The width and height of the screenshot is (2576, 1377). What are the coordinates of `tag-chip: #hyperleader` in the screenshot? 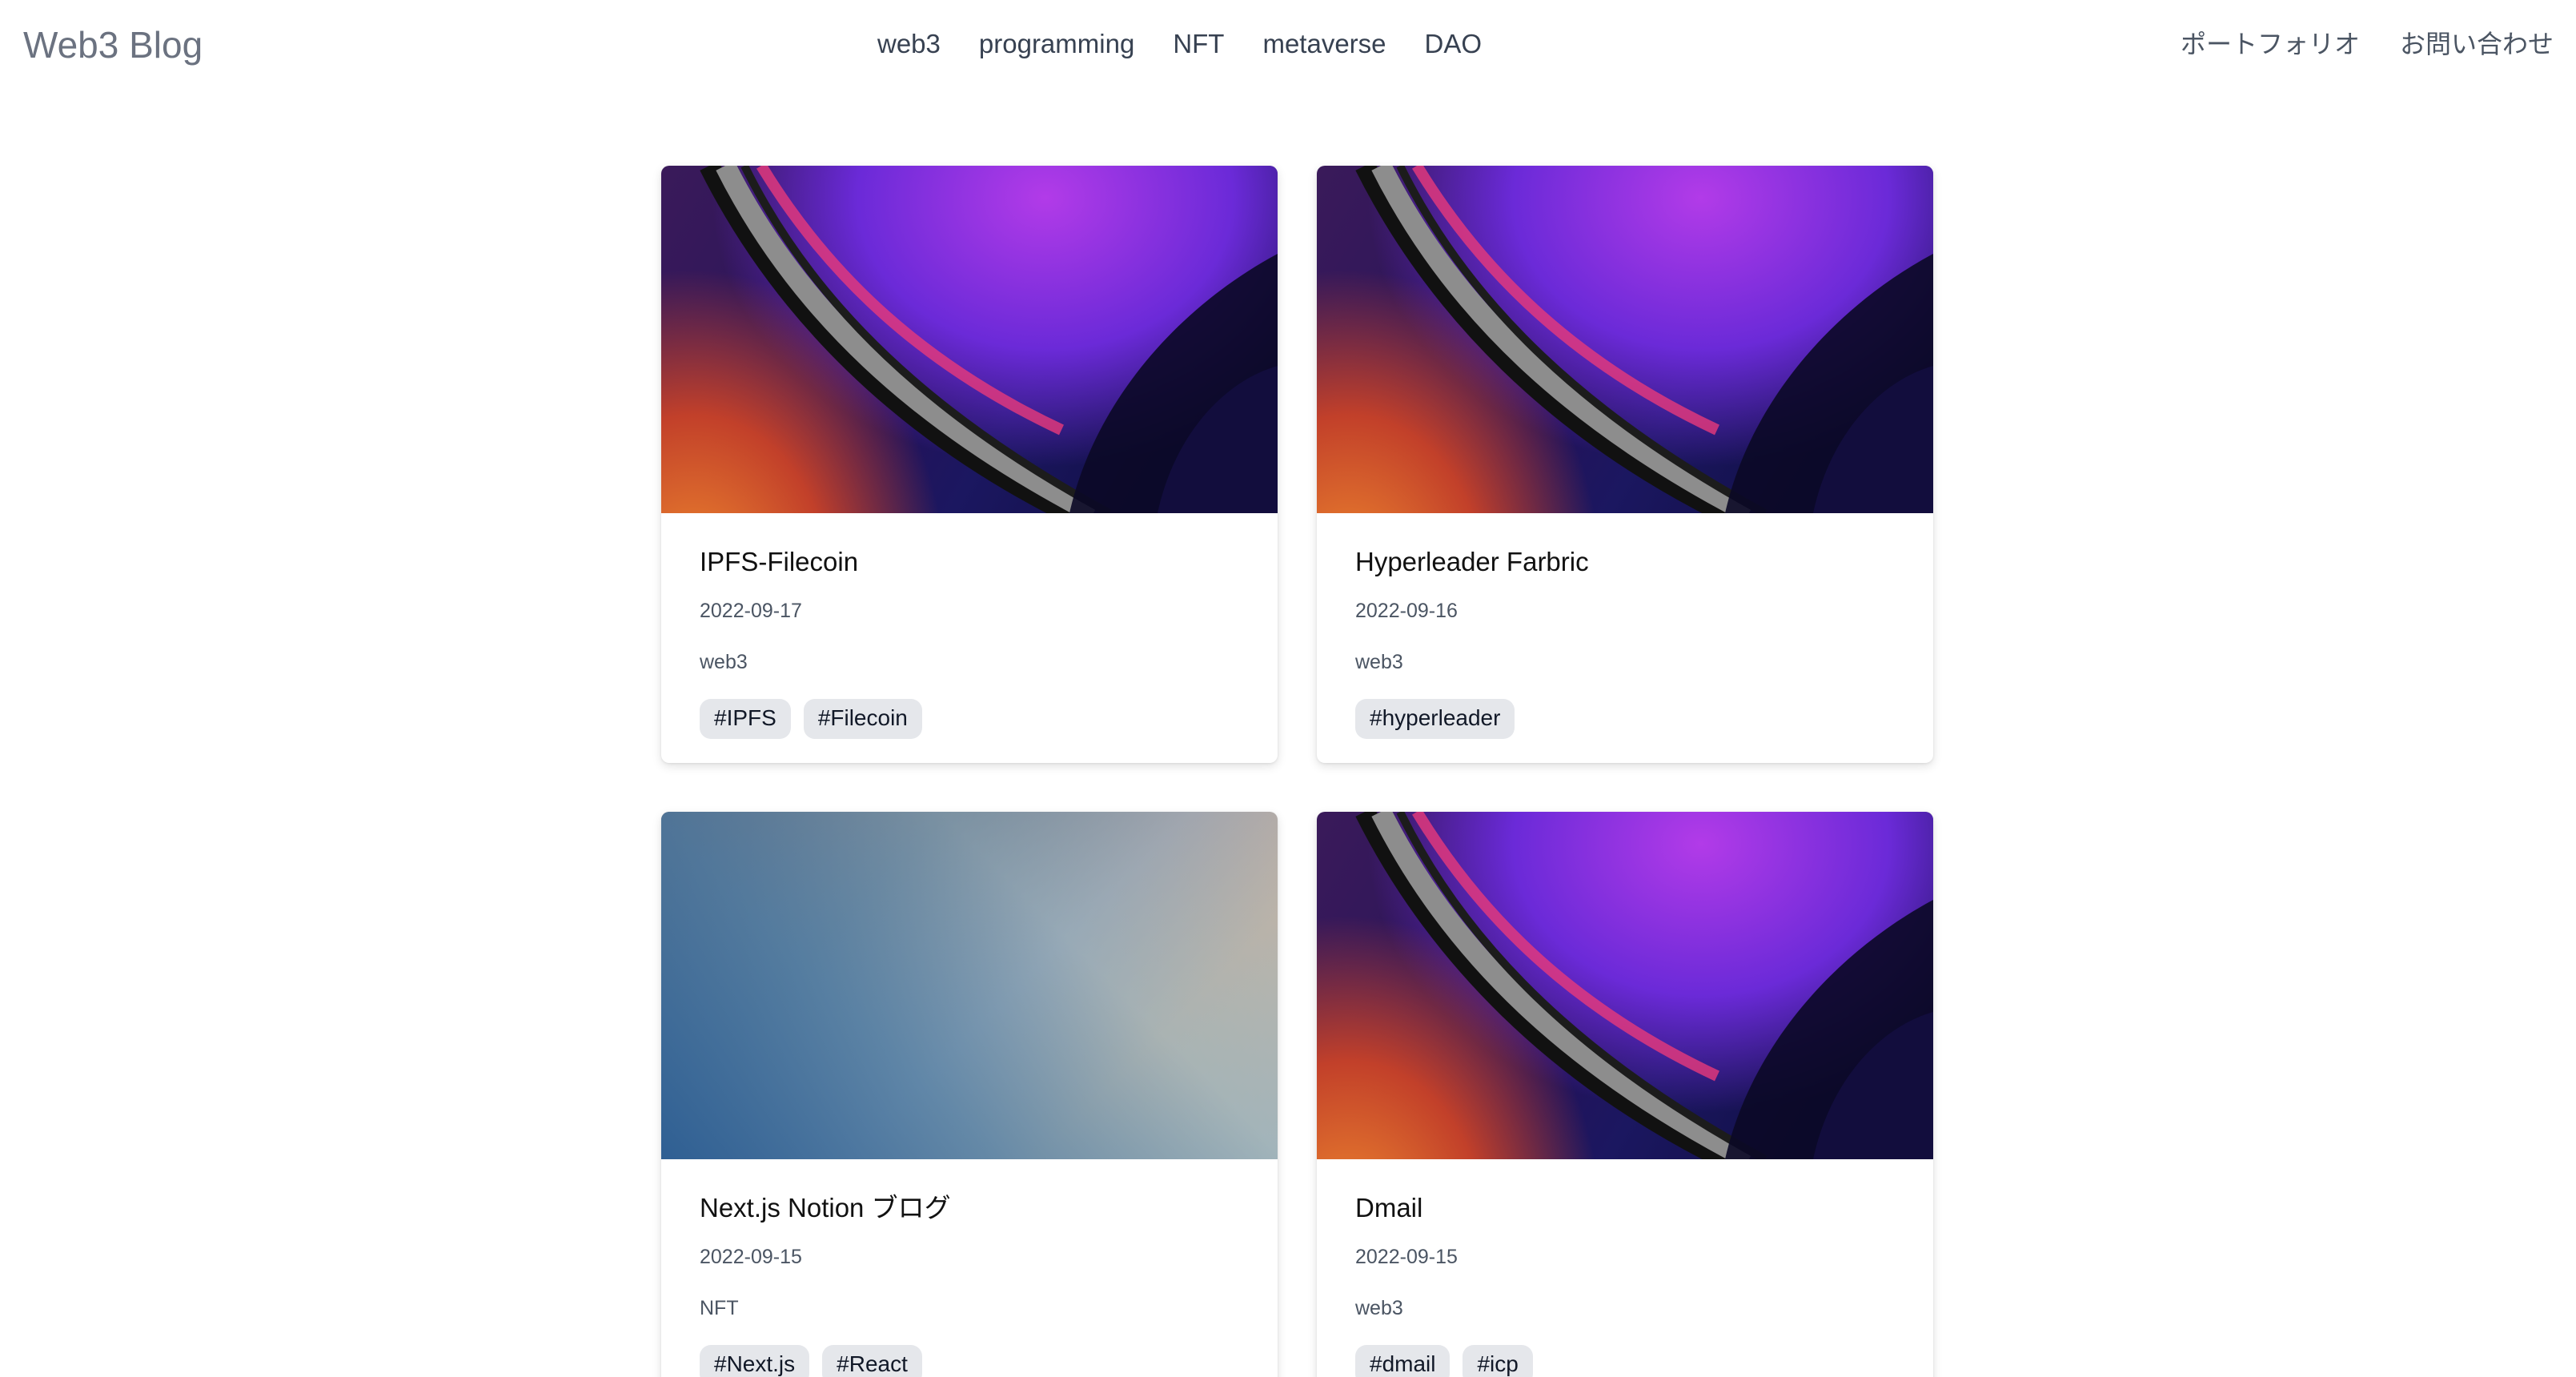 It's located at (1435, 719).